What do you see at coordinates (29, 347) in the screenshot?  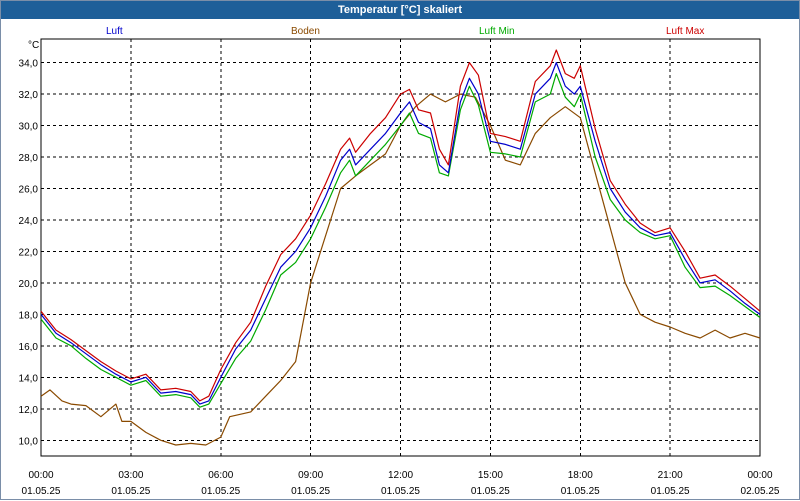 I see `y-tick-label: 16,0` at bounding box center [29, 347].